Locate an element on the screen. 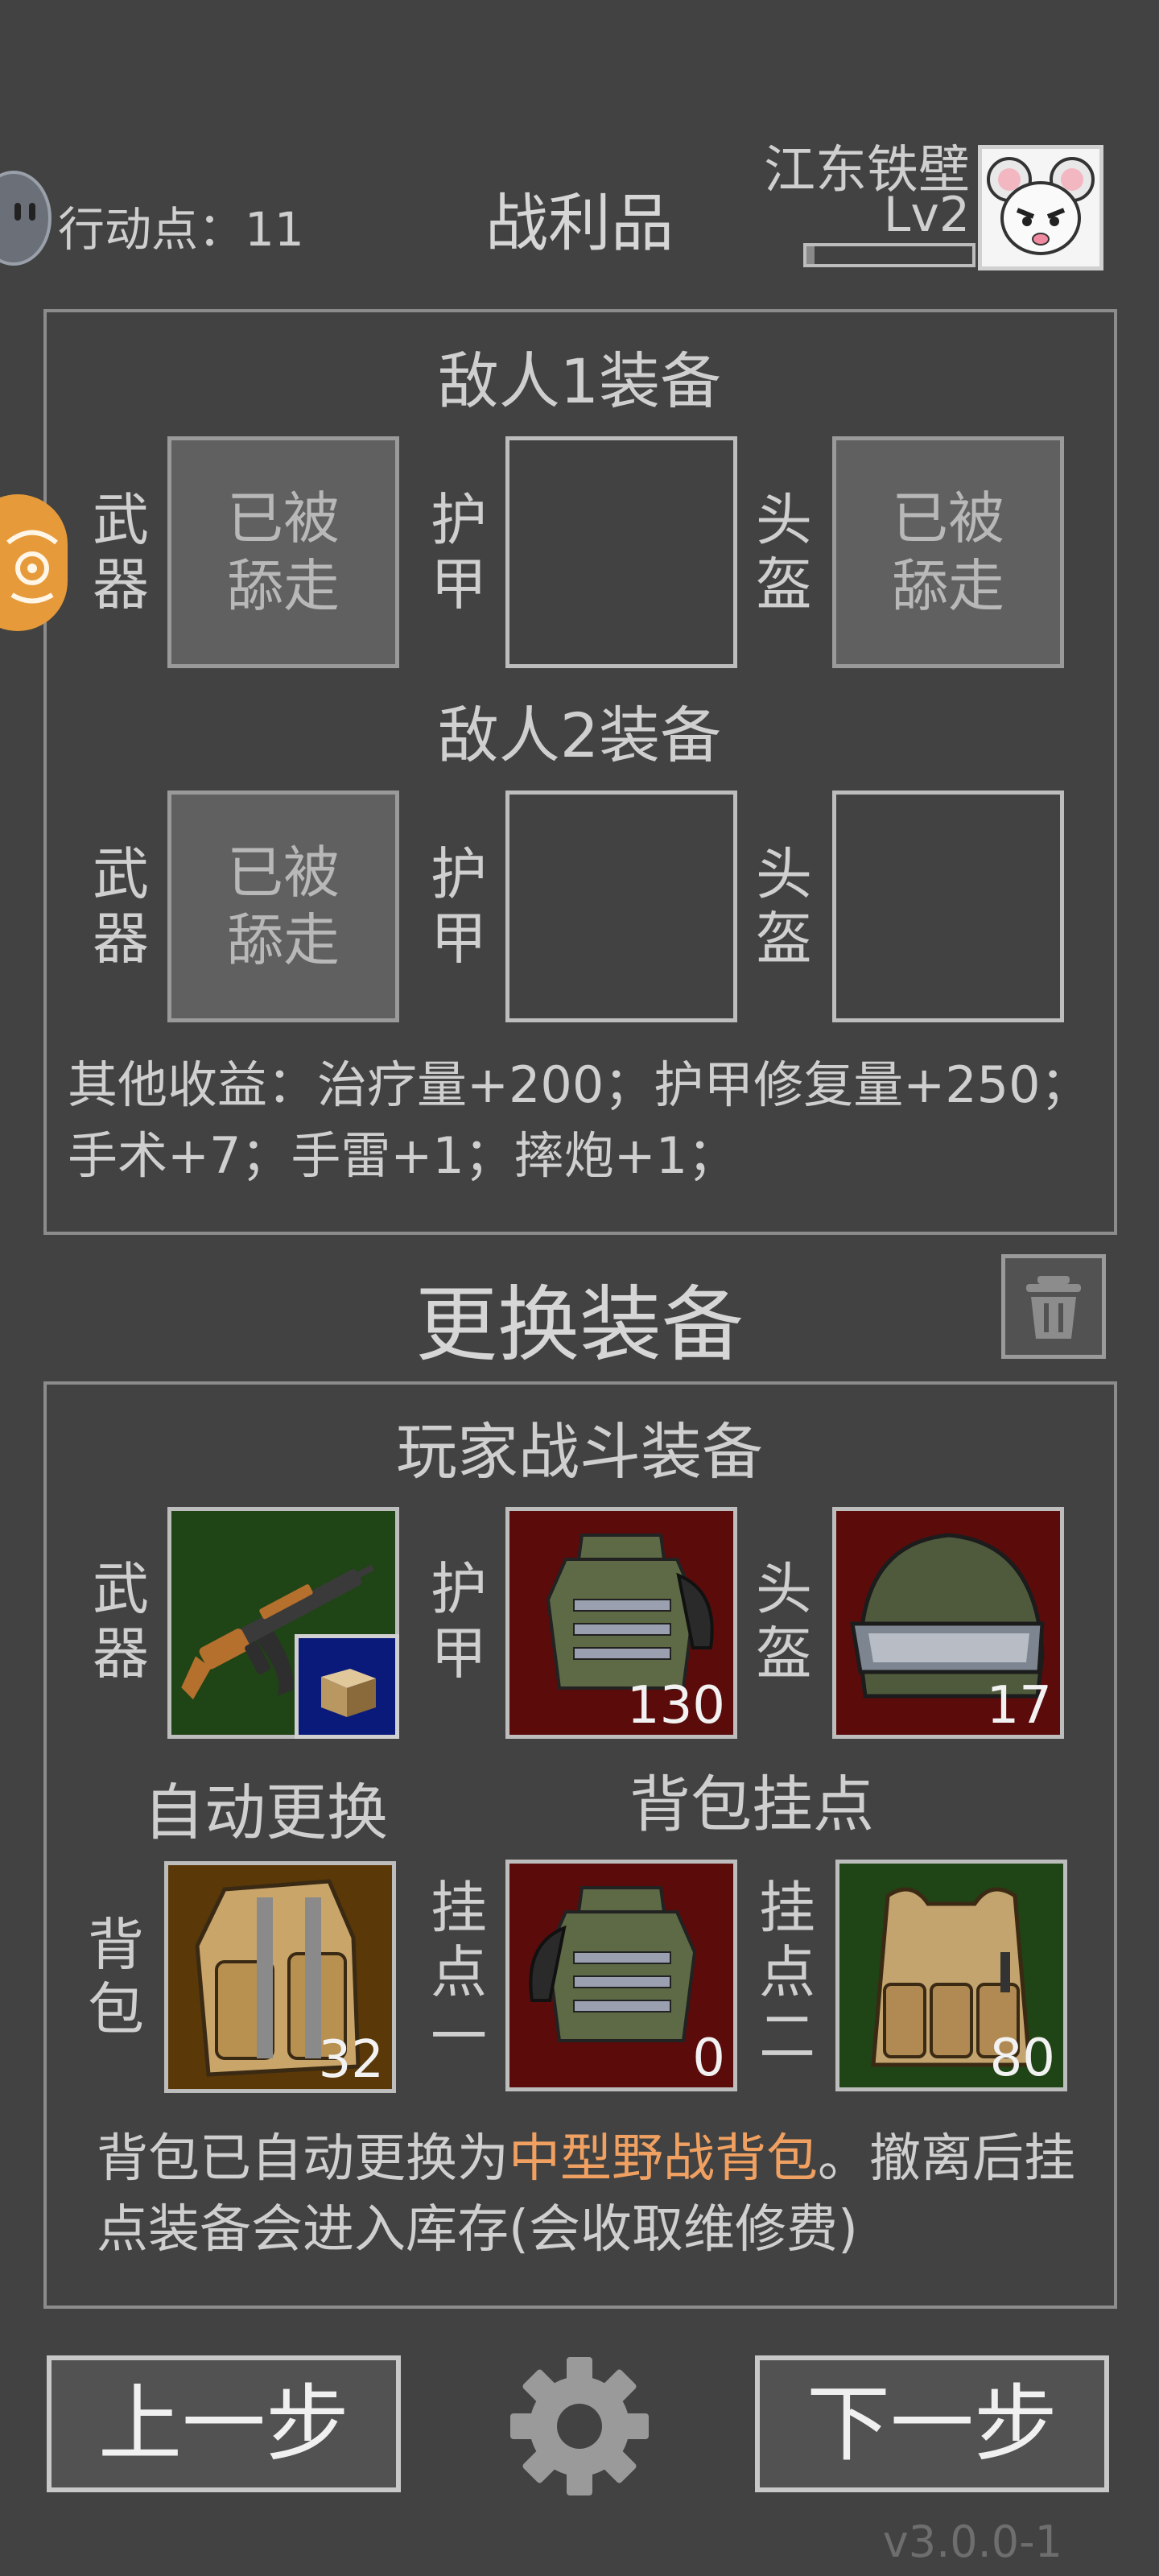 This screenshot has width=1159, height=2576. enemy1-helmet-label: 头 盔 is located at coordinates (784, 552).